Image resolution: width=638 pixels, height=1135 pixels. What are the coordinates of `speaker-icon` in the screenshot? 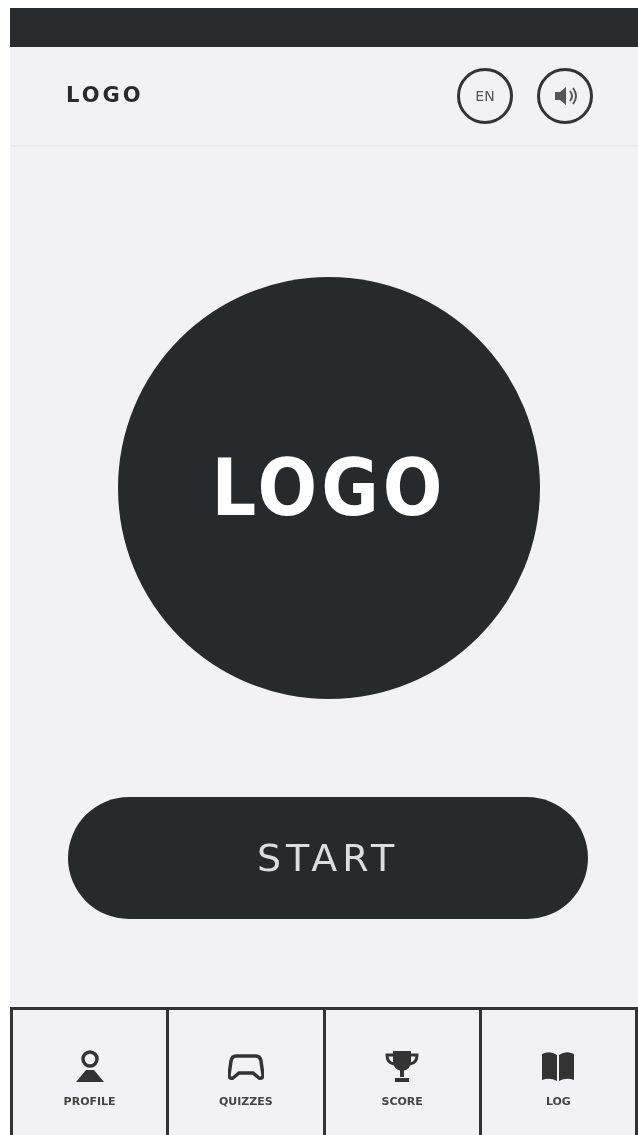 It's located at (565, 96).